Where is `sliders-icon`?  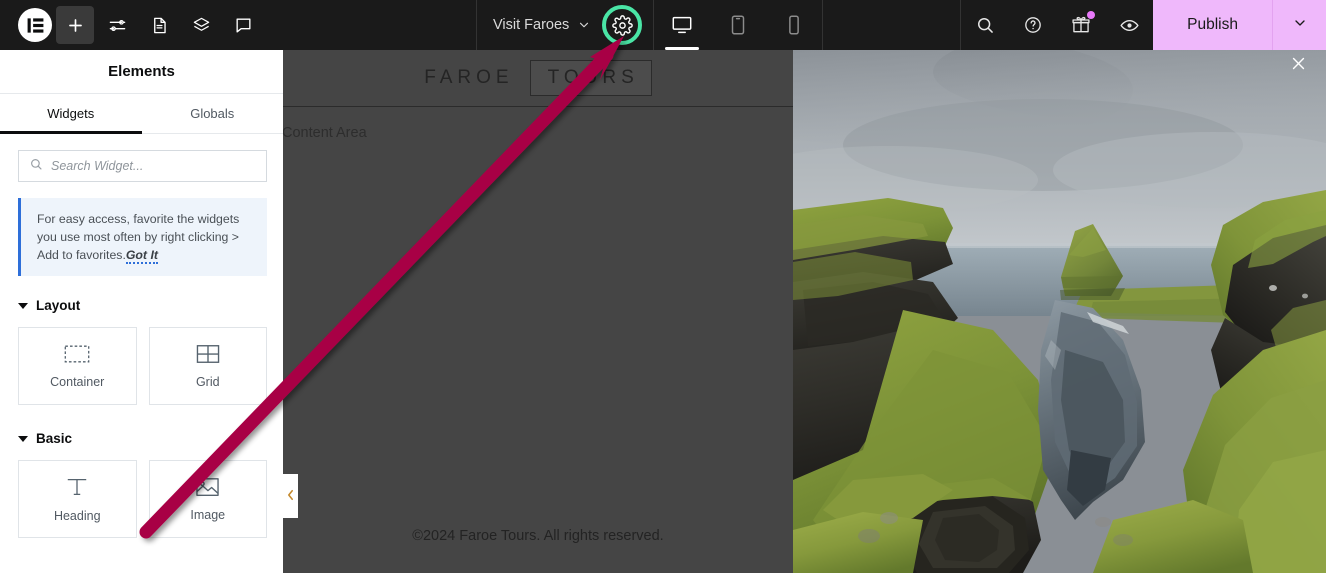 sliders-icon is located at coordinates (117, 25).